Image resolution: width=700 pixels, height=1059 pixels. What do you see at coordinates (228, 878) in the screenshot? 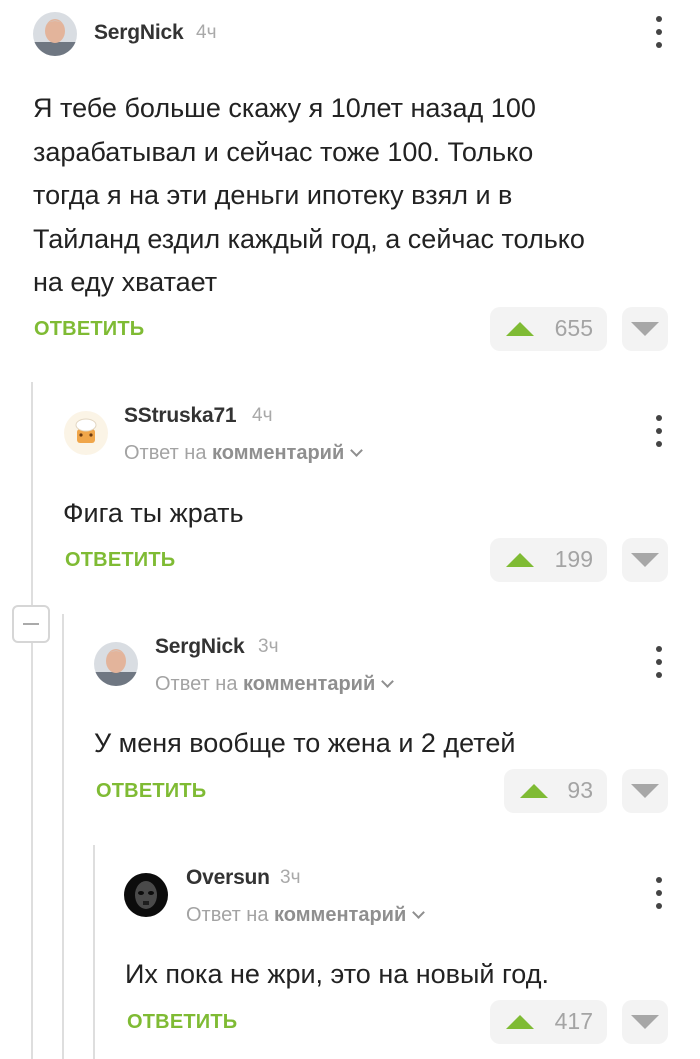
I see `author-name: Oversun` at bounding box center [228, 878].